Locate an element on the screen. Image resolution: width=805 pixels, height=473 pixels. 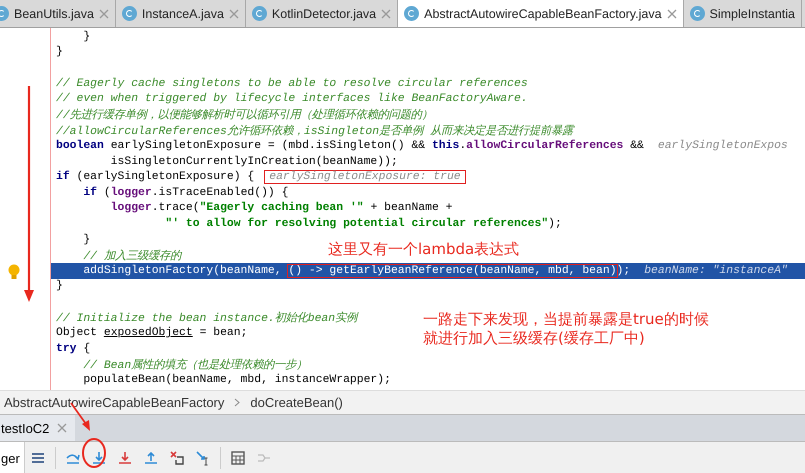
code-line: if (logger.isTraceEnabled()) { is located at coordinates (185, 192).